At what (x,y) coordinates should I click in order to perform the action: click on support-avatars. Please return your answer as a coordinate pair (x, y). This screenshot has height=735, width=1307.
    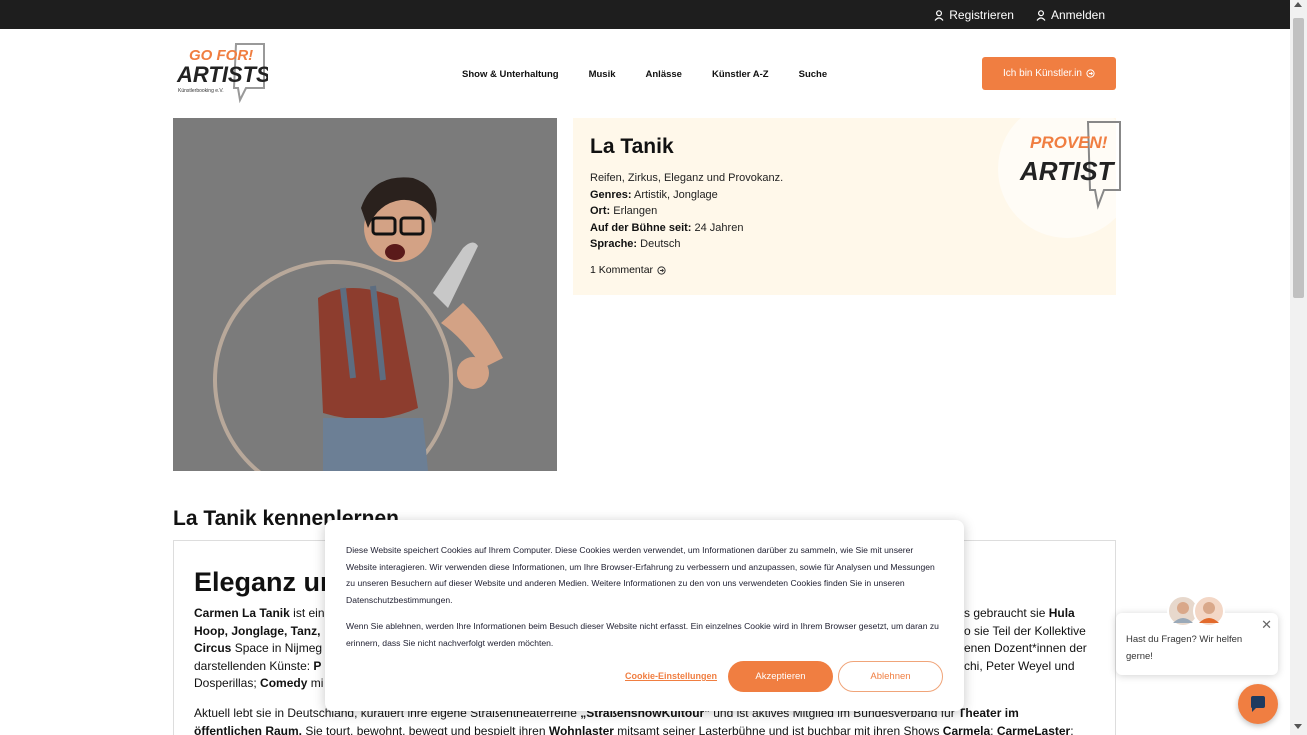
    Looking at the image, I should click on (1196, 611).